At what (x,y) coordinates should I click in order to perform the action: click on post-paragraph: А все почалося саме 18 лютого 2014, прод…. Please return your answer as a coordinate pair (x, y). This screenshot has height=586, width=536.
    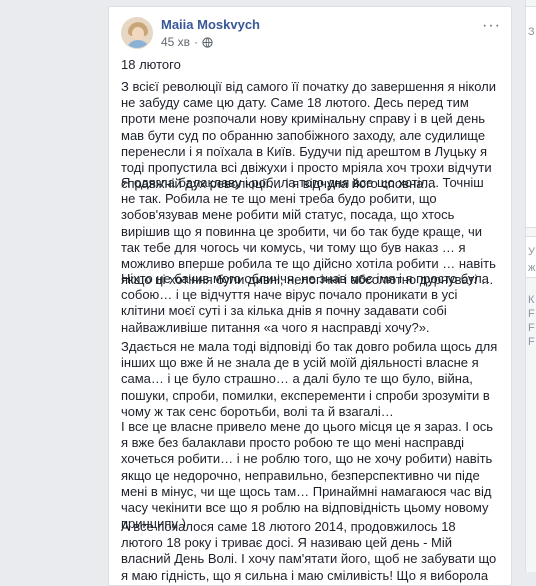
    Looking at the image, I should click on (309, 552).